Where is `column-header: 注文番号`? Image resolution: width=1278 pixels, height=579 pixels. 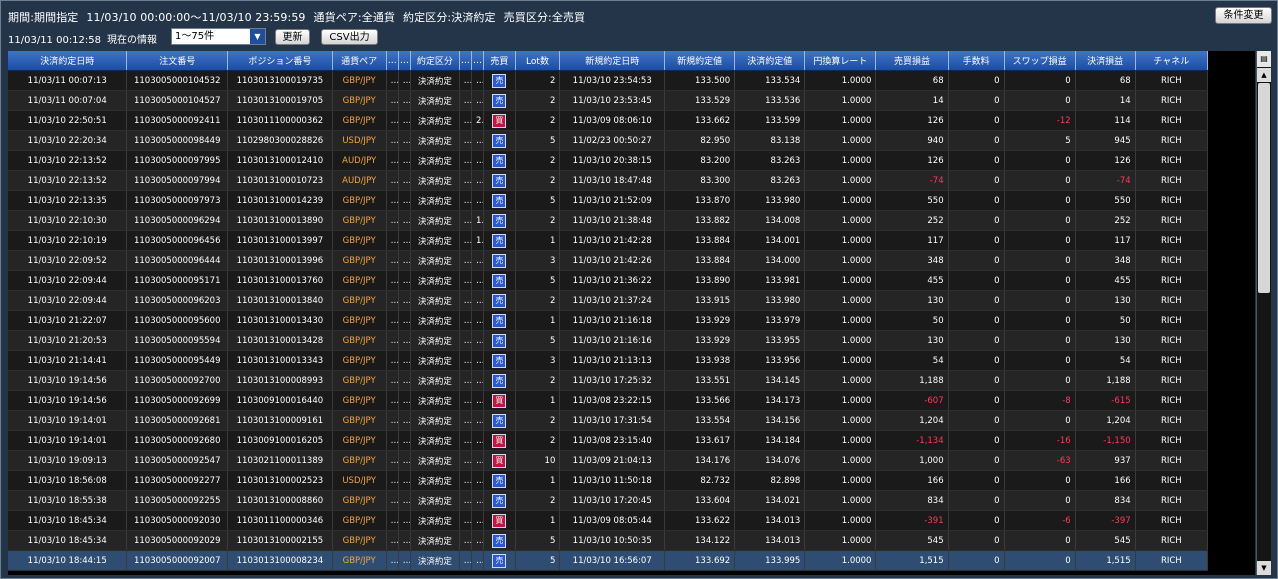 column-header: 注文番号 is located at coordinates (177, 61).